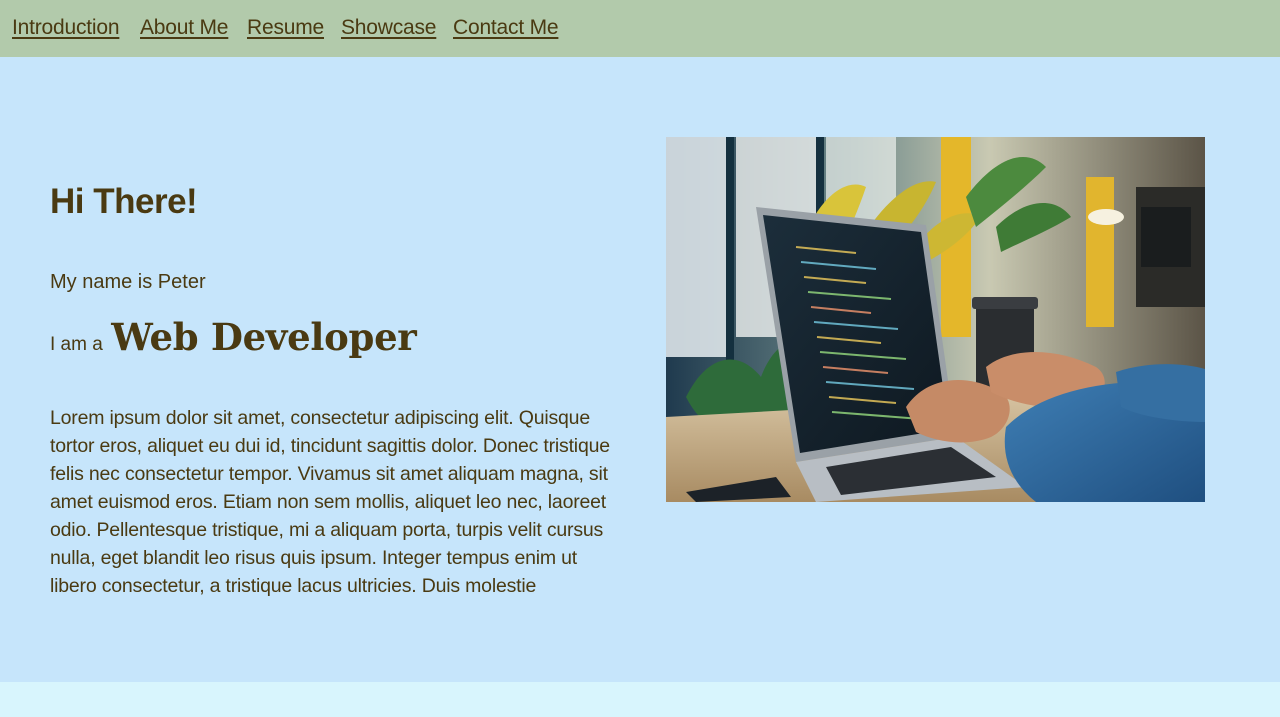 This screenshot has width=1280, height=717. I want to click on role-prefix: I am a, so click(76, 344).